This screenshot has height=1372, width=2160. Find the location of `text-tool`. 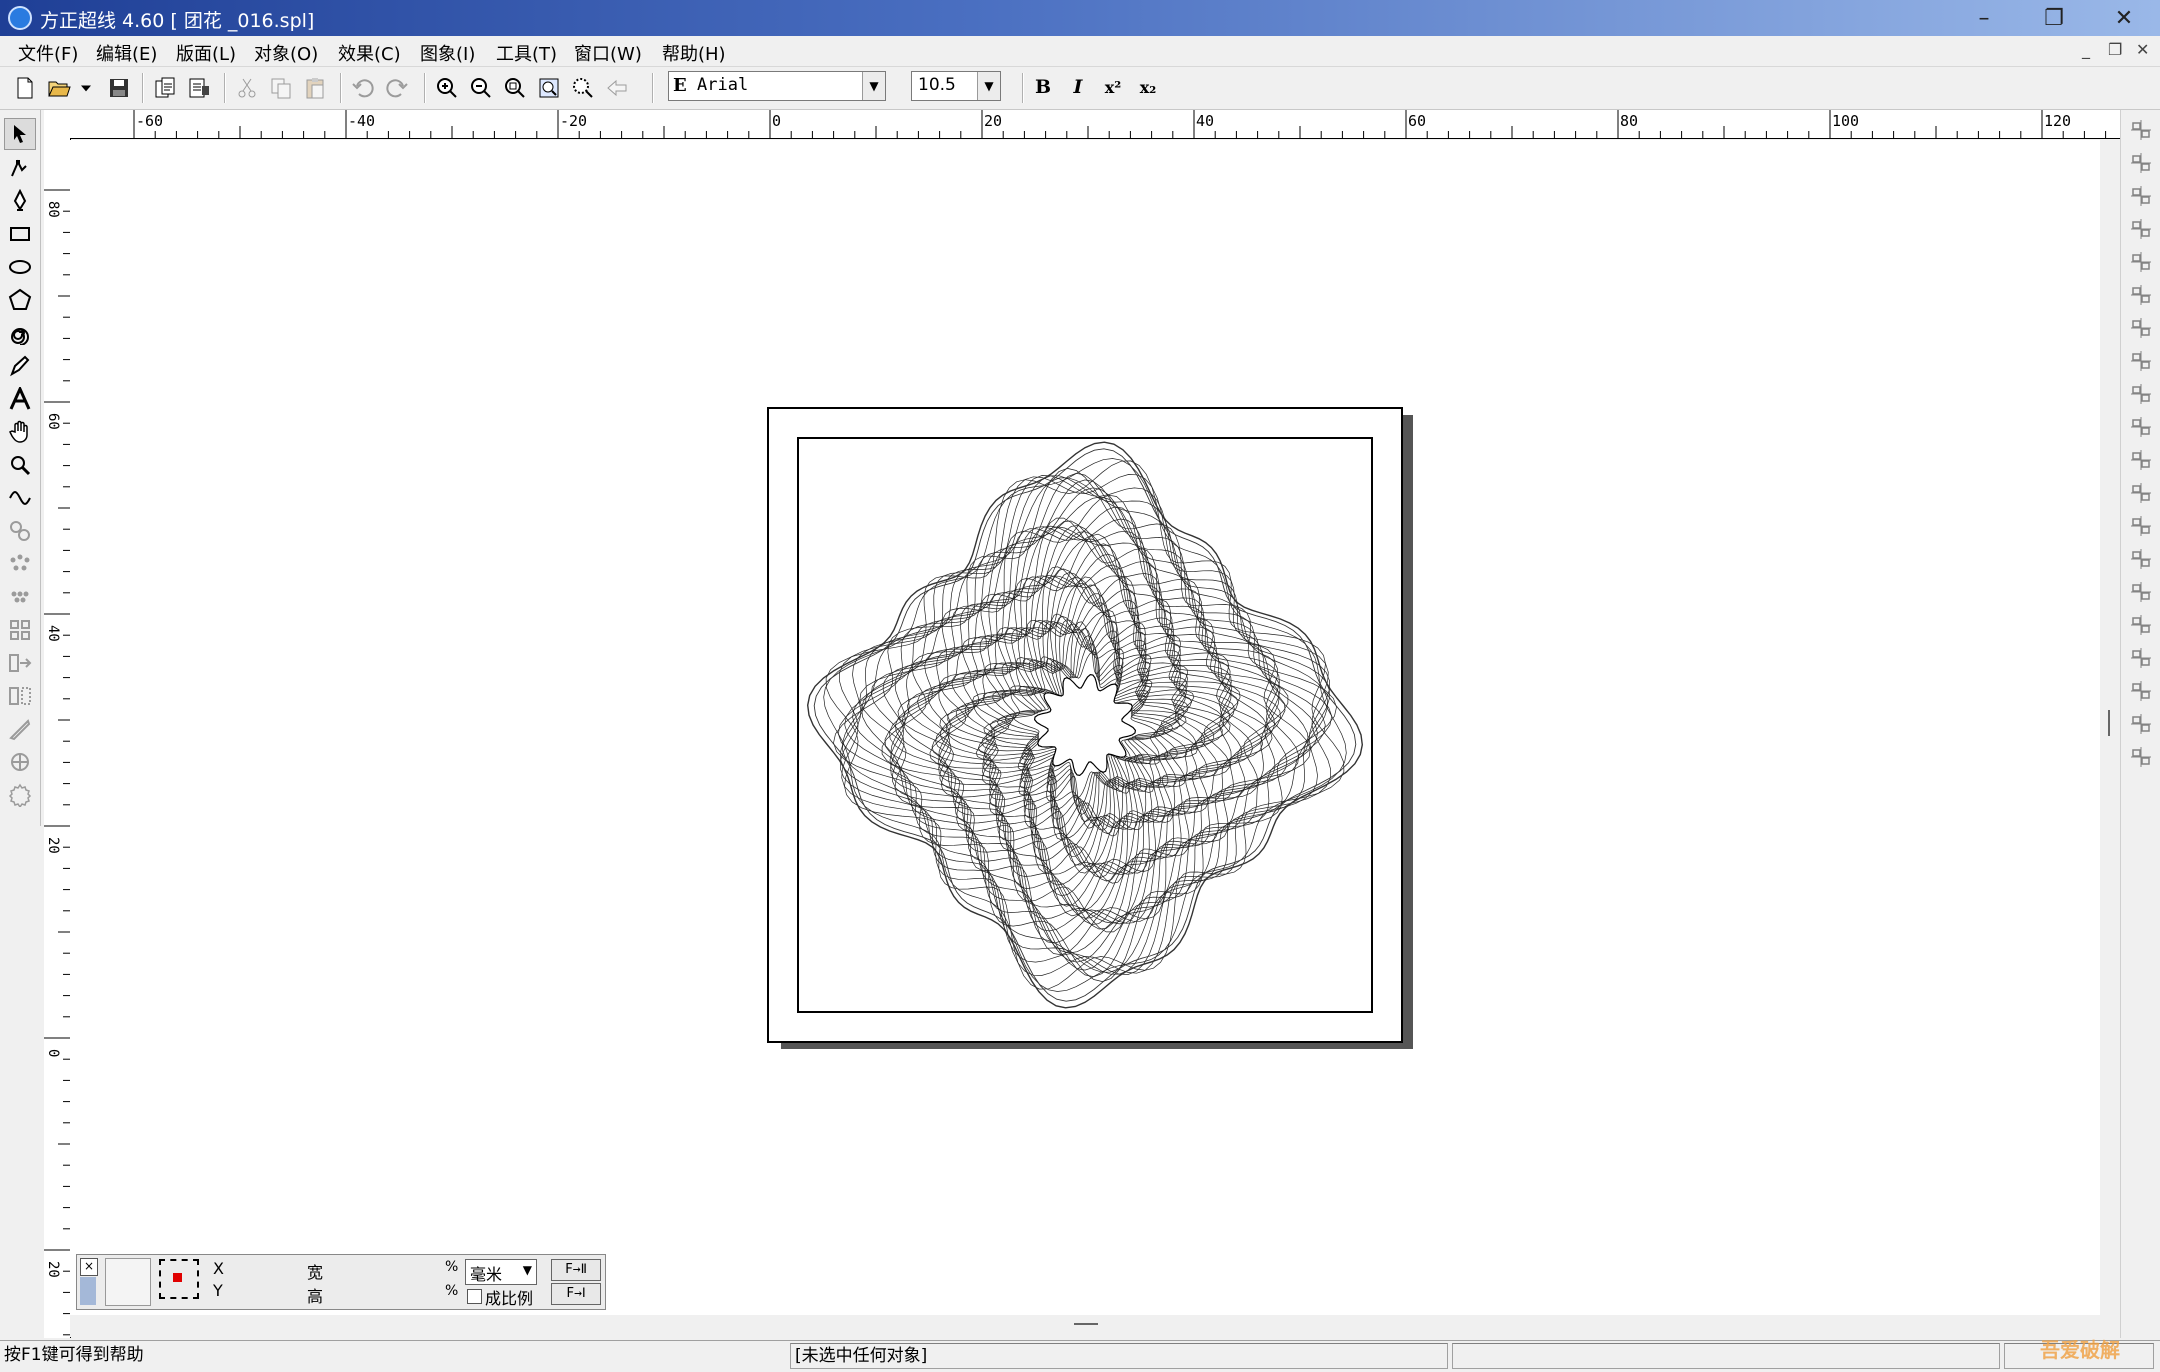

text-tool is located at coordinates (20, 399).